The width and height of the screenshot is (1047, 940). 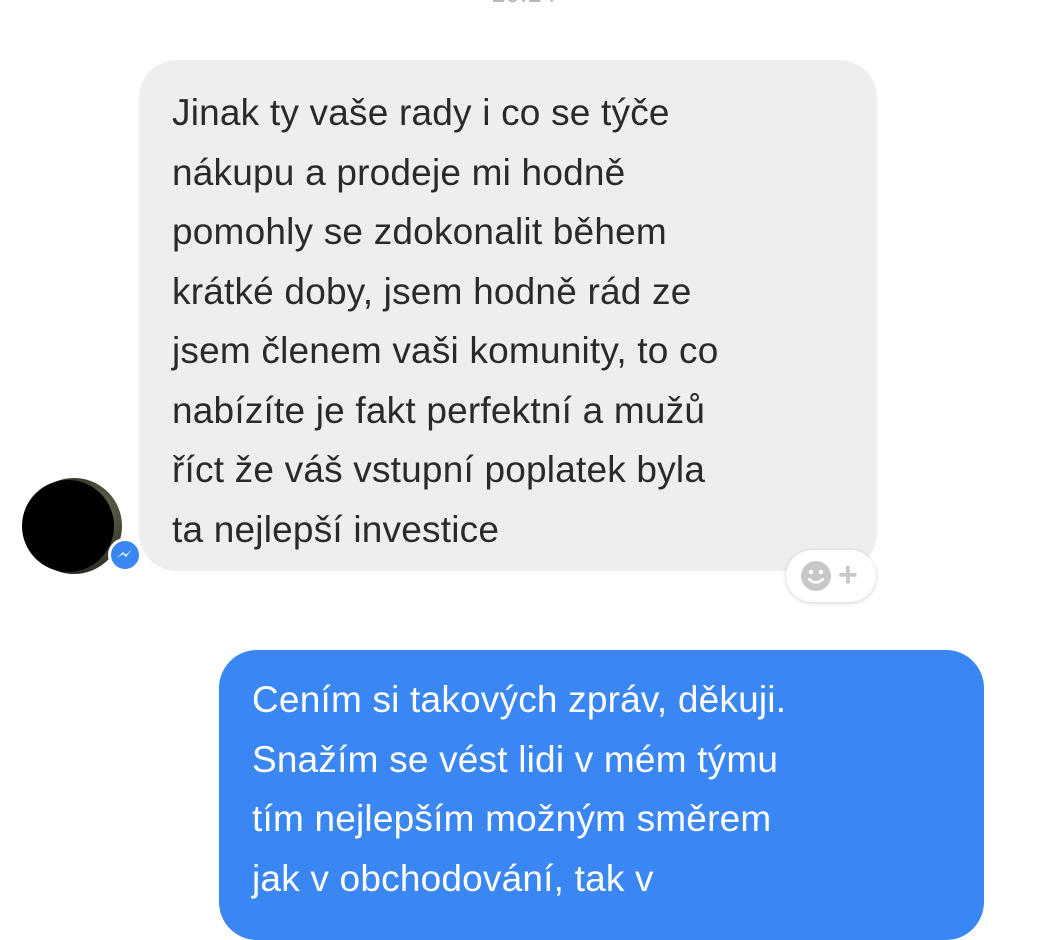 I want to click on messenger-check-icon, so click(x=125, y=555).